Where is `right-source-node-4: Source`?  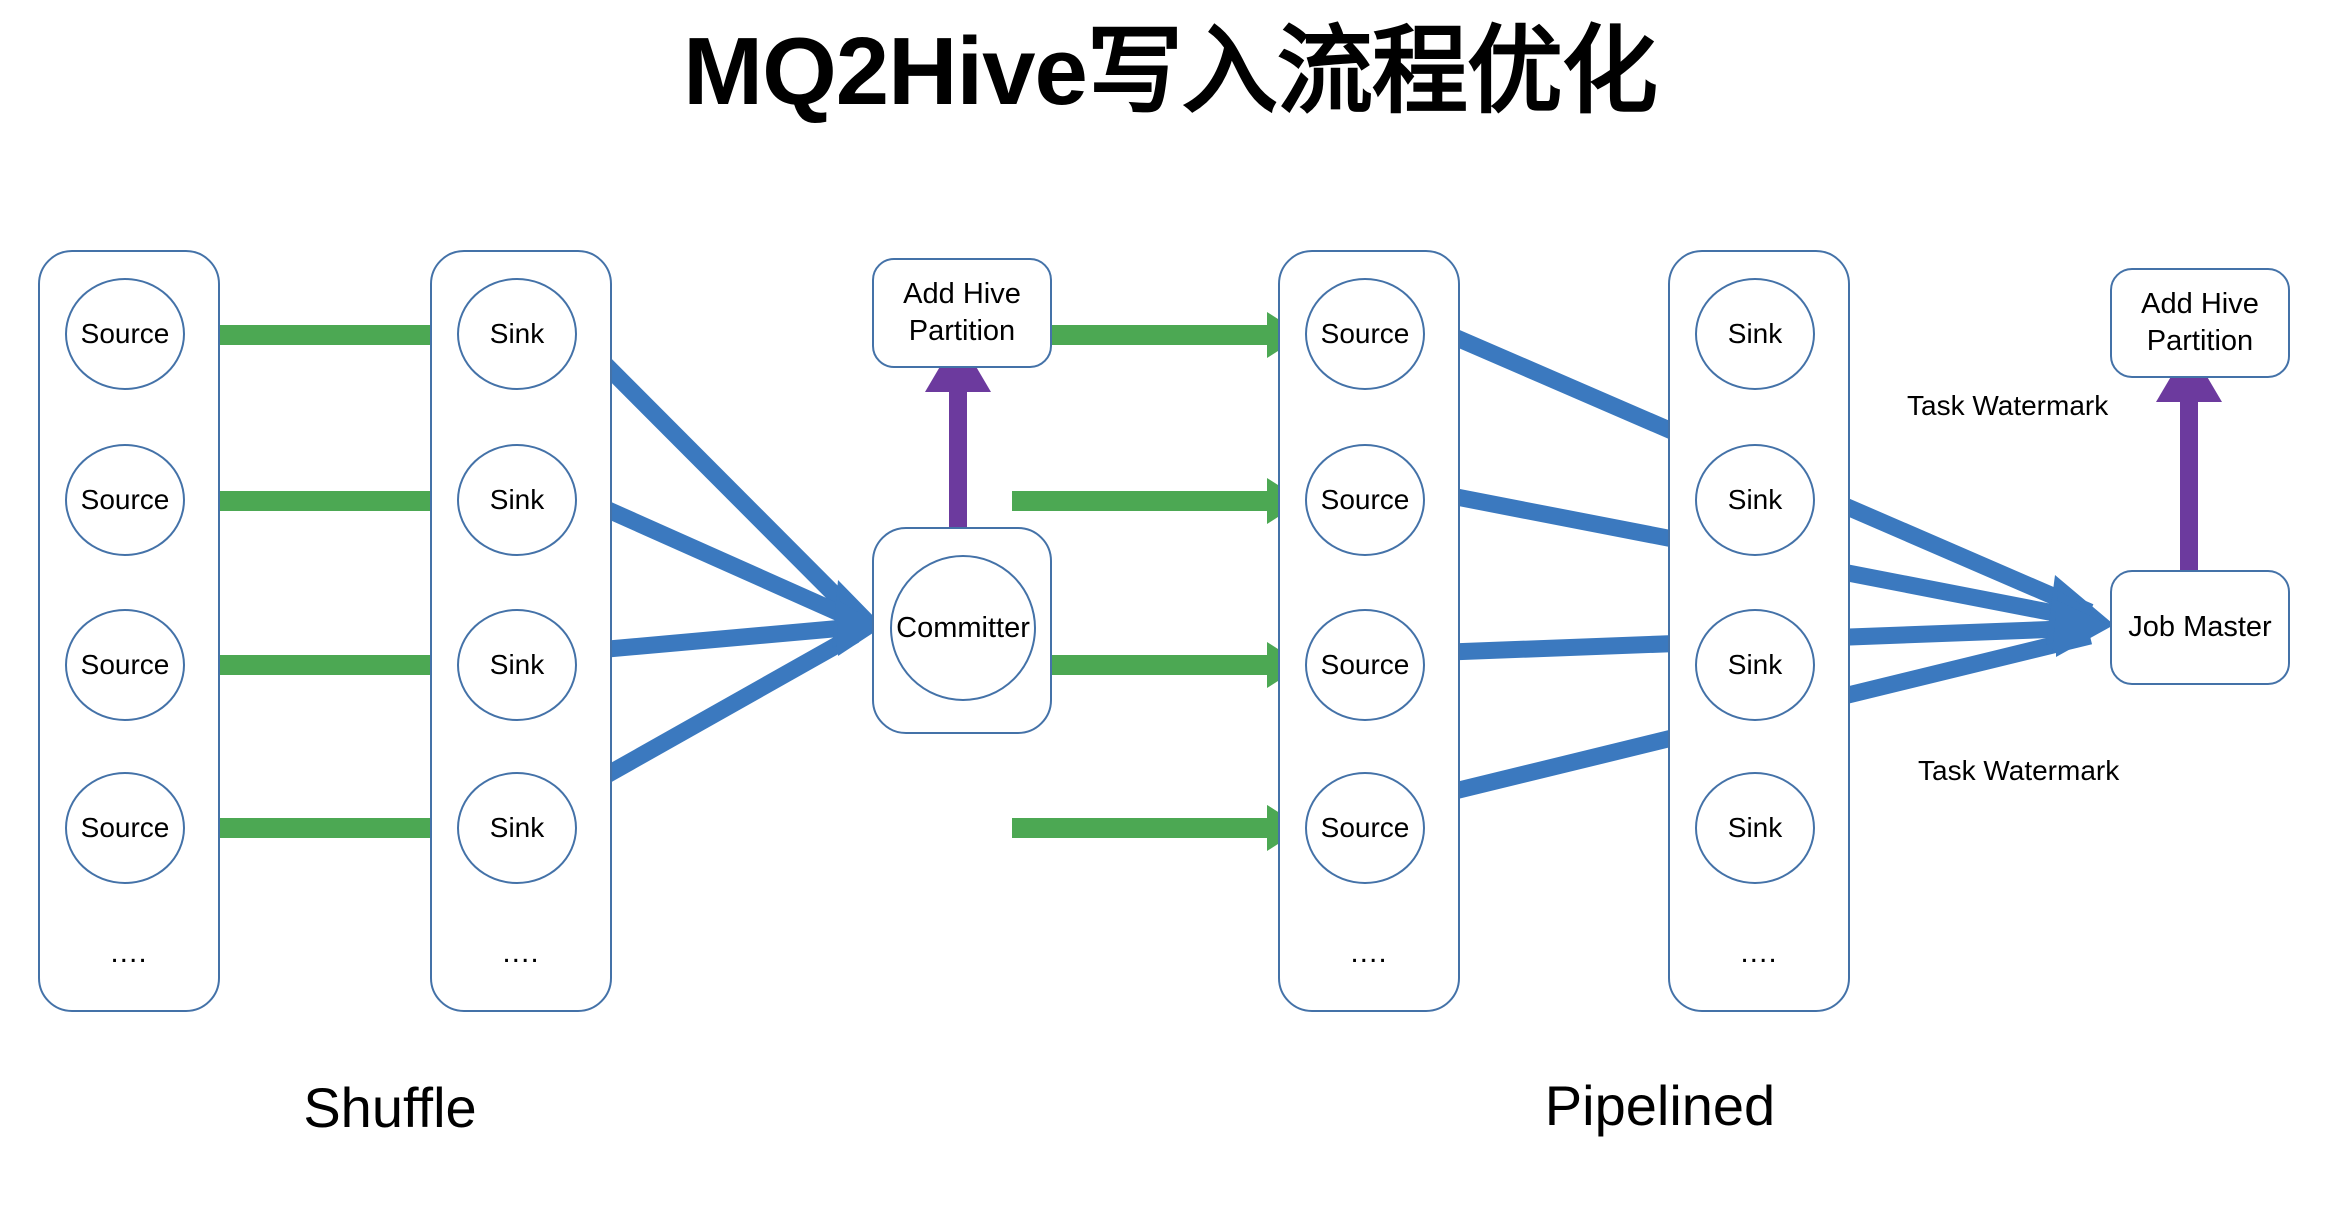 right-source-node-4: Source is located at coordinates (1365, 828).